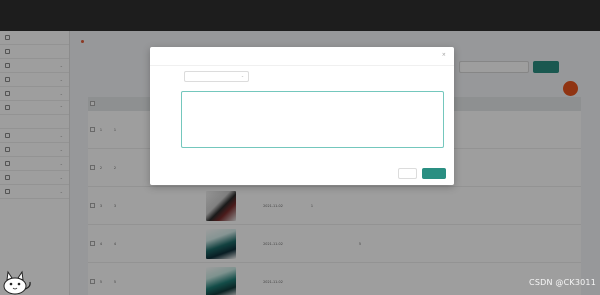 The height and width of the screenshot is (295, 600). Describe the element at coordinates (302, 65) in the screenshot. I see `dialog-divider` at that location.